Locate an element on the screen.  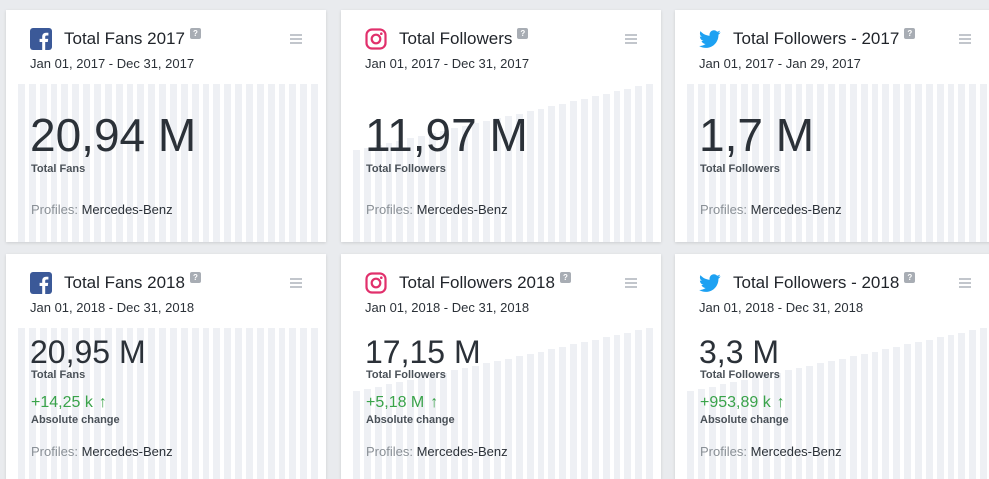
metric-value: 1,7 M is located at coordinates (757, 135).